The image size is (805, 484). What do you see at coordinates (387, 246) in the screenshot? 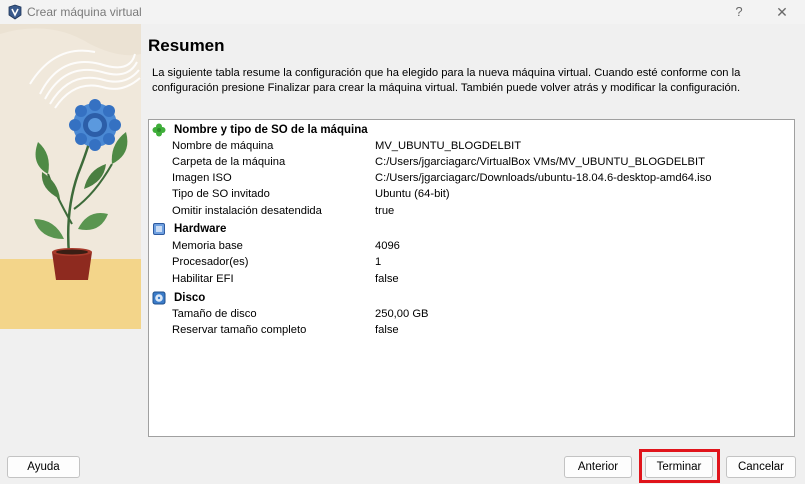
I see `row-value: 4096` at bounding box center [387, 246].